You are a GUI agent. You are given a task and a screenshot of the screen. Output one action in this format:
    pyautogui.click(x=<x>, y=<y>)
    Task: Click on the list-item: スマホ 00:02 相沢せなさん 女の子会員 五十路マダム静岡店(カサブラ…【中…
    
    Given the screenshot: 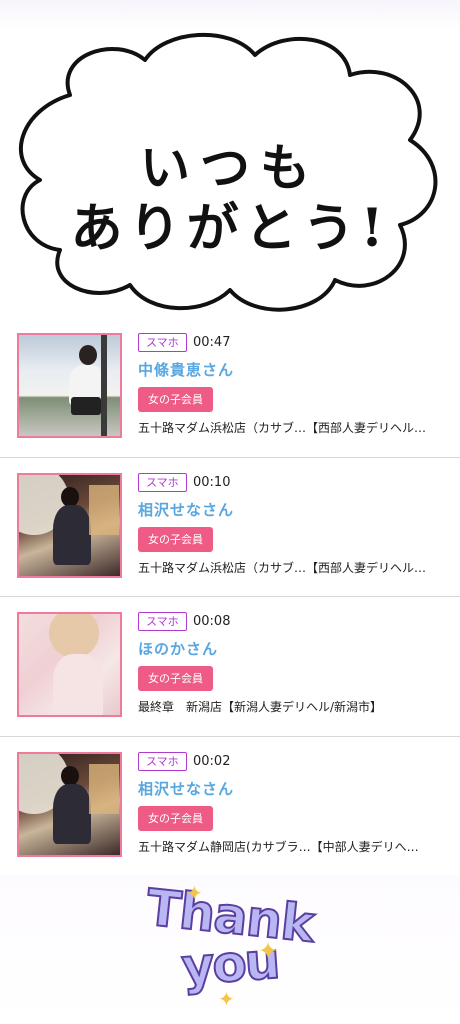 What is the action you would take?
    pyautogui.click(x=230, y=806)
    